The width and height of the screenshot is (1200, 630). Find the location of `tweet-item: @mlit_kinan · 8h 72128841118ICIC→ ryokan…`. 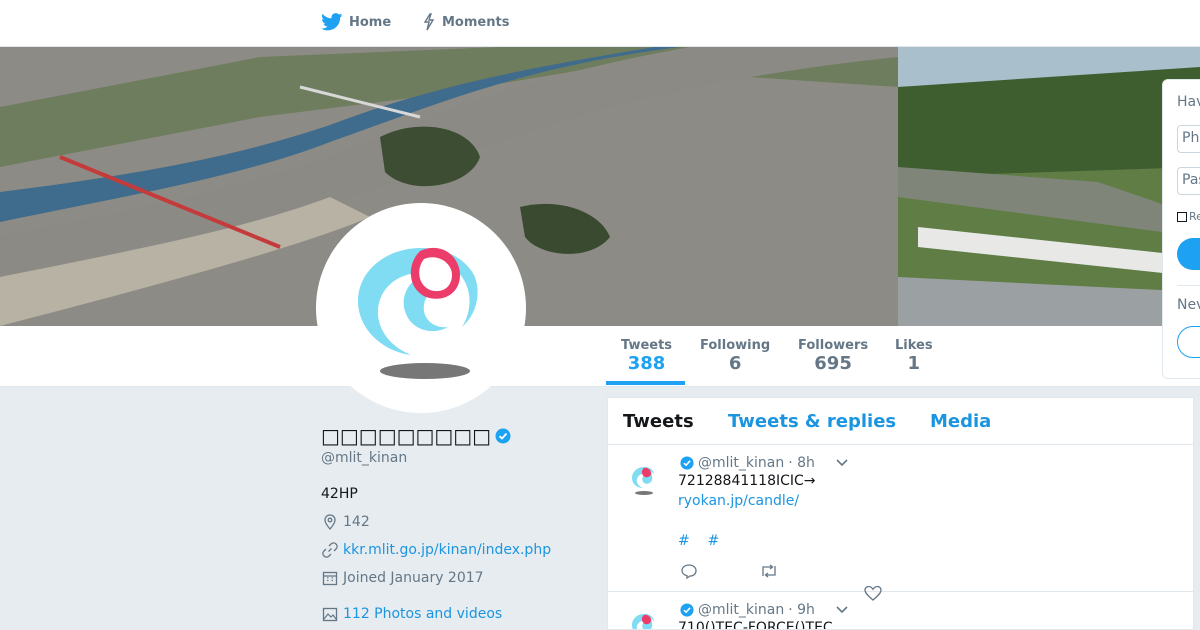

tweet-item: @mlit_kinan · 8h 72128841118ICIC→ ryokan… is located at coordinates (900, 523).